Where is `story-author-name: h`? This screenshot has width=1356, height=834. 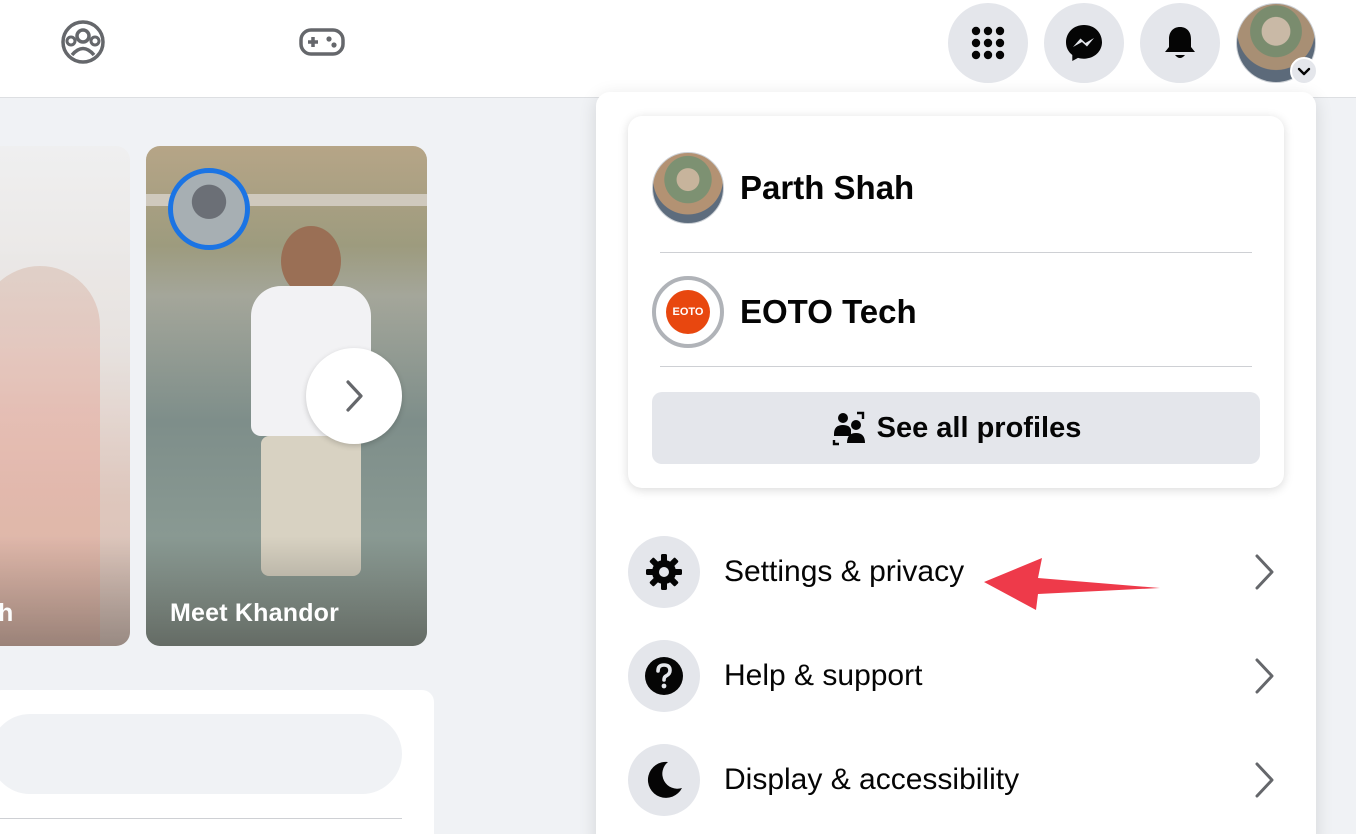
story-author-name: h is located at coordinates (7, 613).